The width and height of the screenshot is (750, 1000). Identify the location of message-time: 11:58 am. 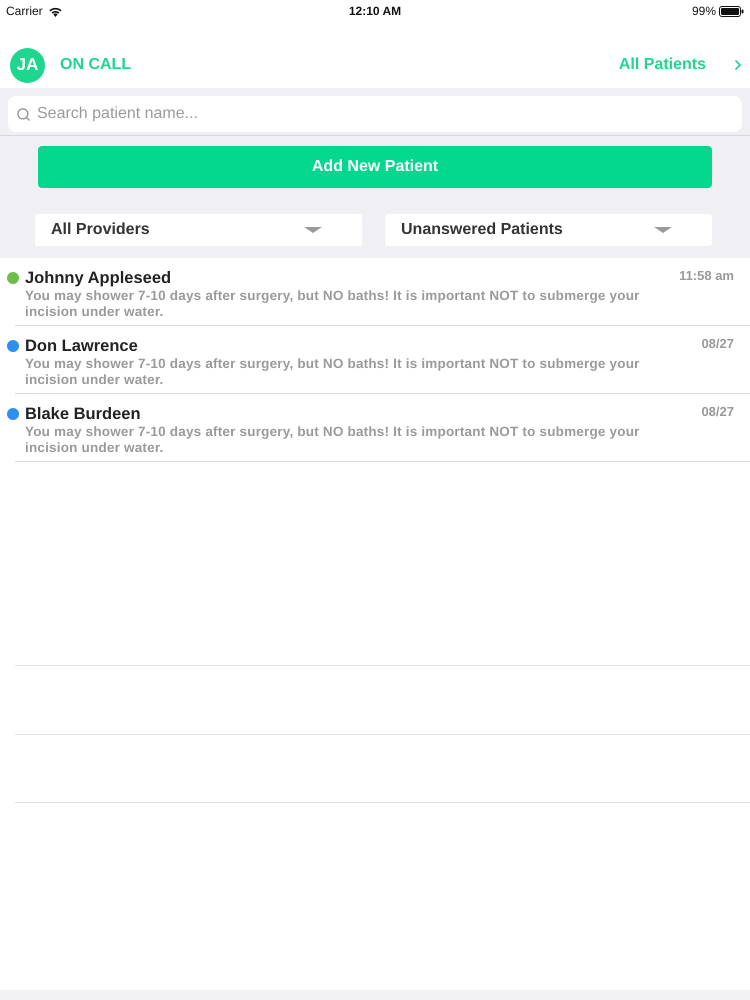
(707, 276).